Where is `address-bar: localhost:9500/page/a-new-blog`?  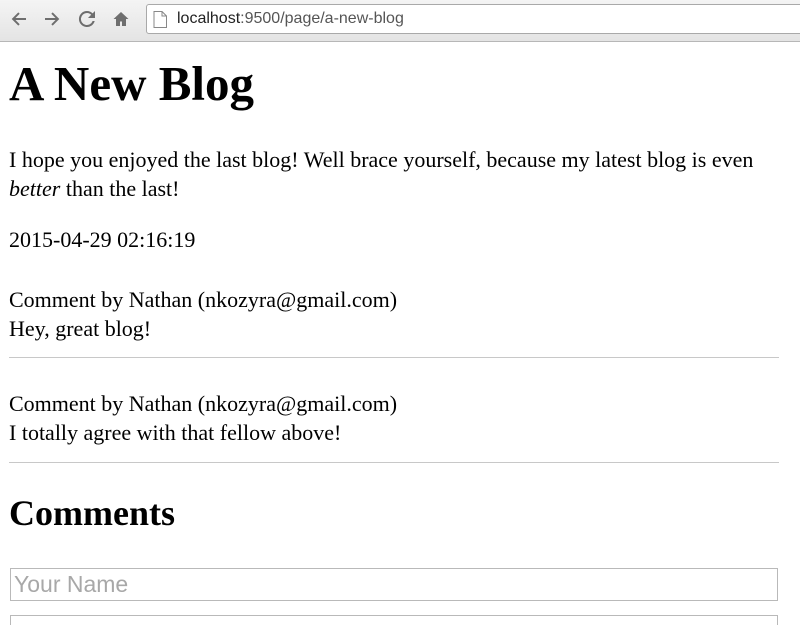
address-bar: localhost:9500/page/a-new-blog is located at coordinates (473, 19).